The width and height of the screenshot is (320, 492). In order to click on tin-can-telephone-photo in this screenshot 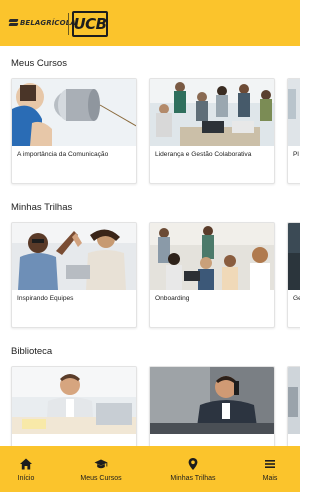, I will do `click(74, 112)`.